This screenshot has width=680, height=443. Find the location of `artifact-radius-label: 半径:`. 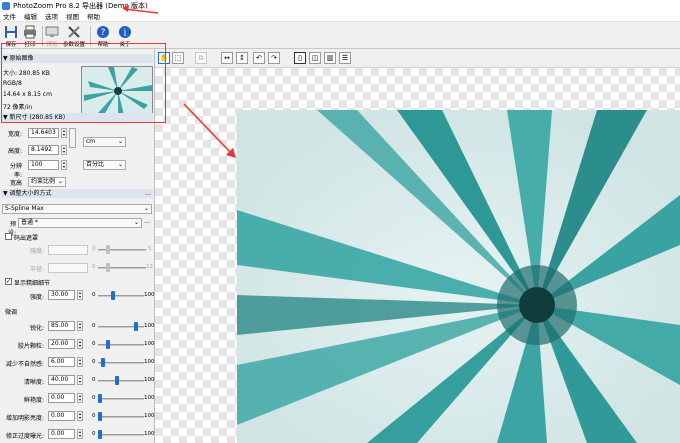

artifact-radius-label: 半径: is located at coordinates (36, 269).